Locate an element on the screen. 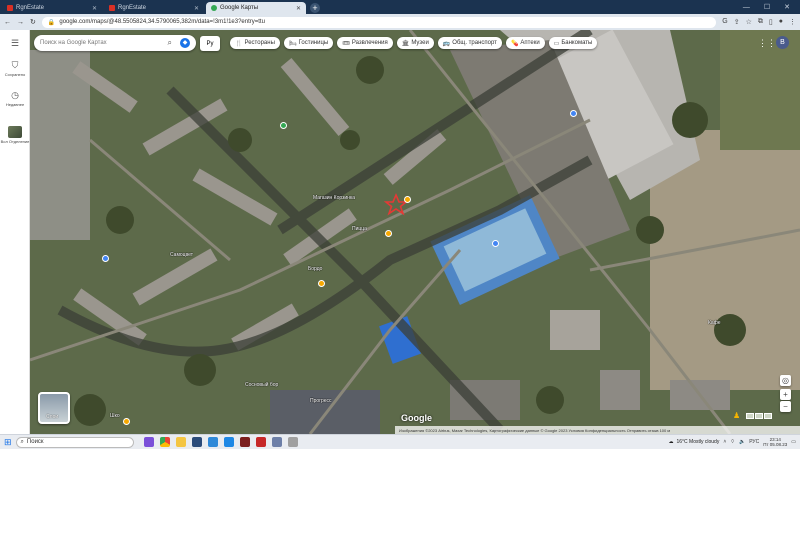 The image size is (800, 534). menu-button: ☰ is located at coordinates (15, 44).